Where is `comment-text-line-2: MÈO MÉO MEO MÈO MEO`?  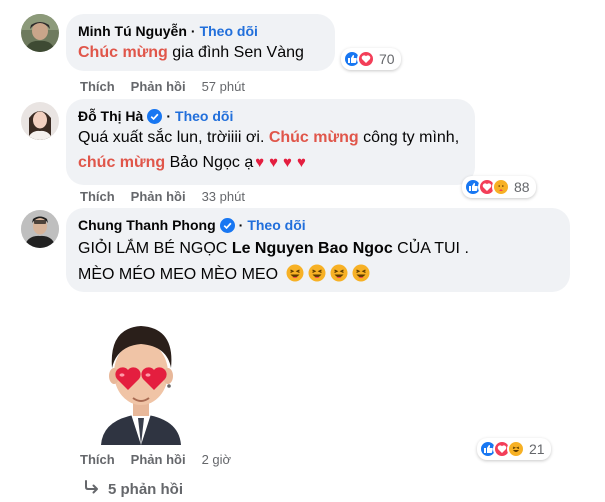 comment-text-line-2: MÈO MÉO MEO MÈO MEO is located at coordinates (318, 275).